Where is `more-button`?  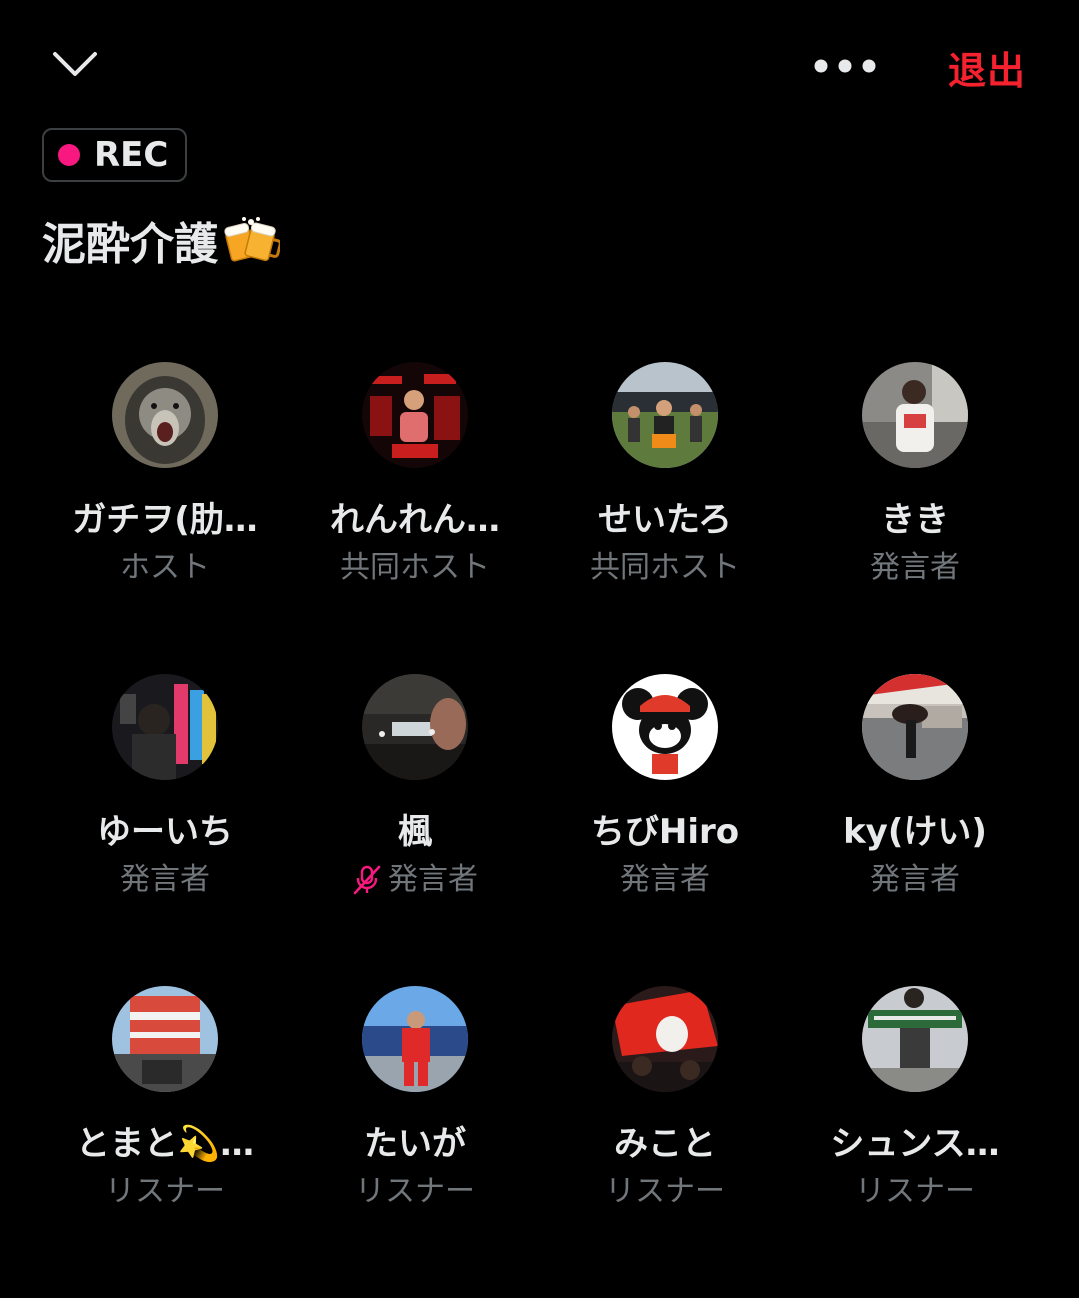 more-button is located at coordinates (845, 66).